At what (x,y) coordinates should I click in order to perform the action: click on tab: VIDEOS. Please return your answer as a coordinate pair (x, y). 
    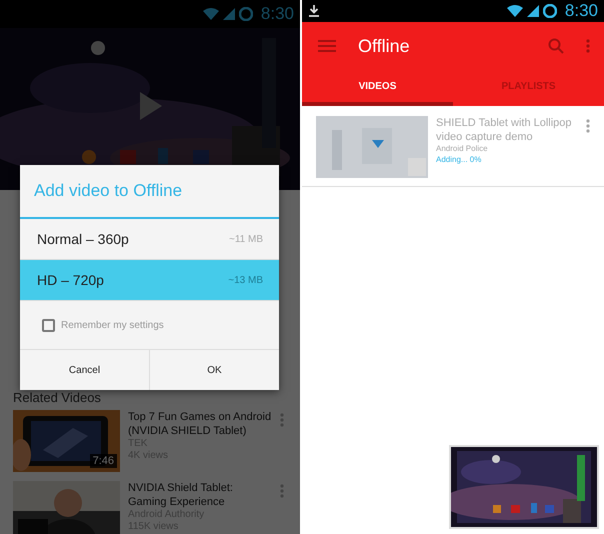
    Looking at the image, I should click on (377, 88).